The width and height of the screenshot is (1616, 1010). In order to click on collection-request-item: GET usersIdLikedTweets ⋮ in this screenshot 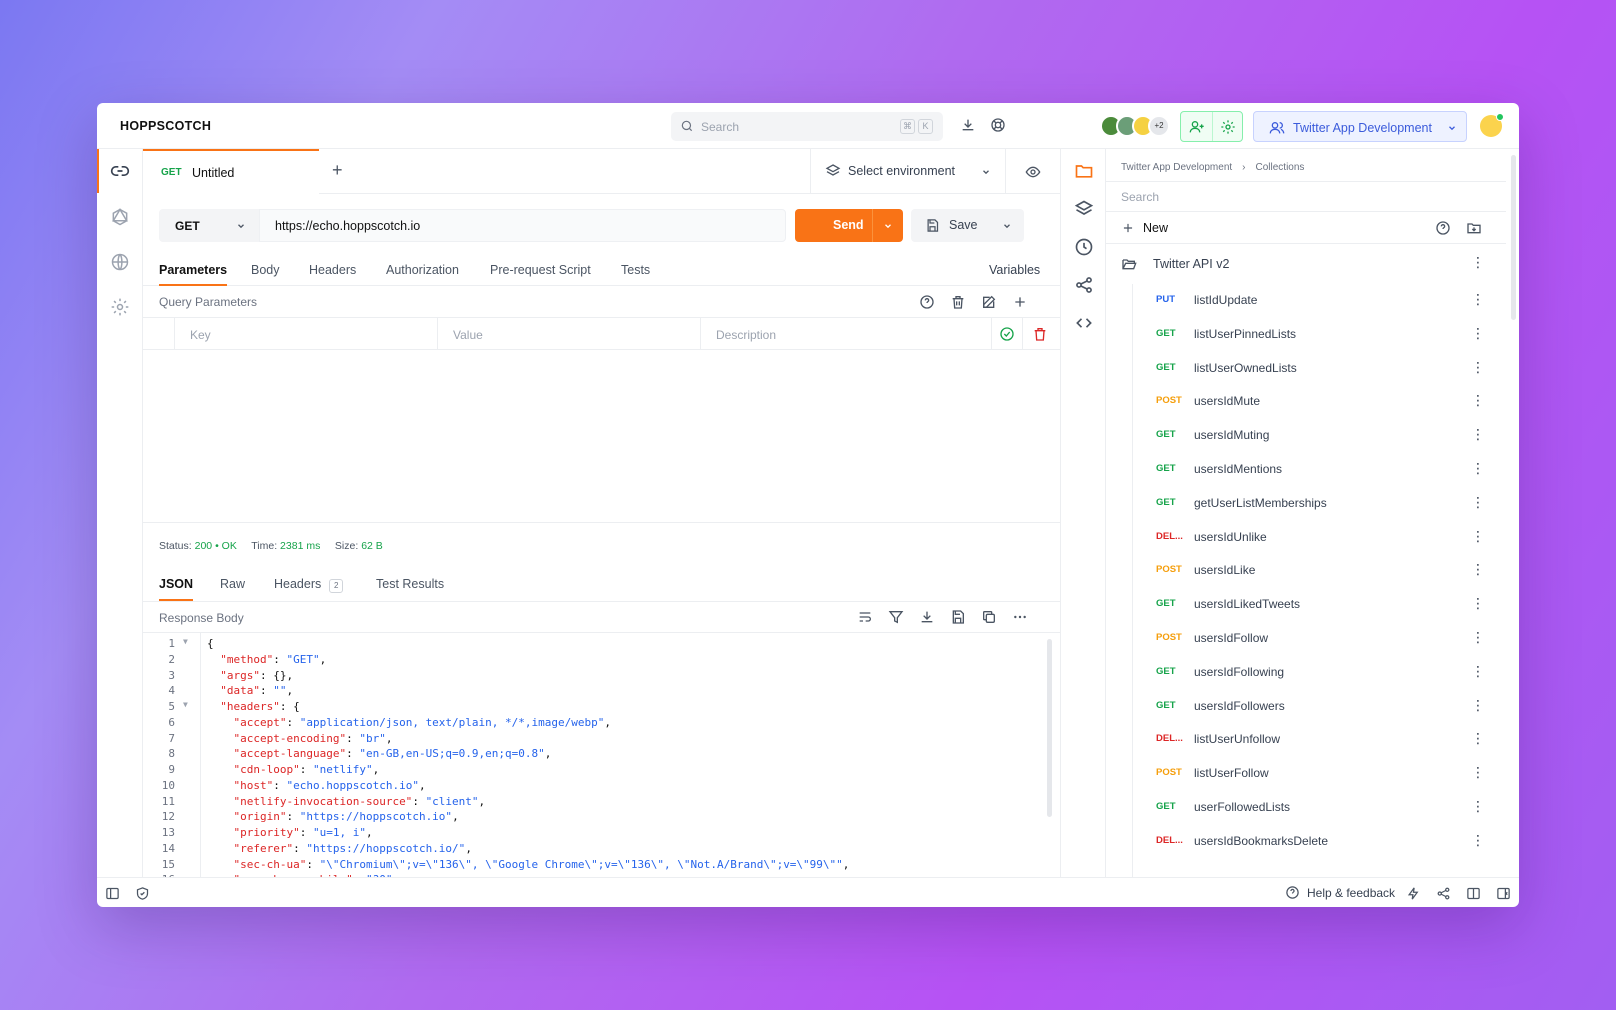, I will do `click(1306, 603)`.